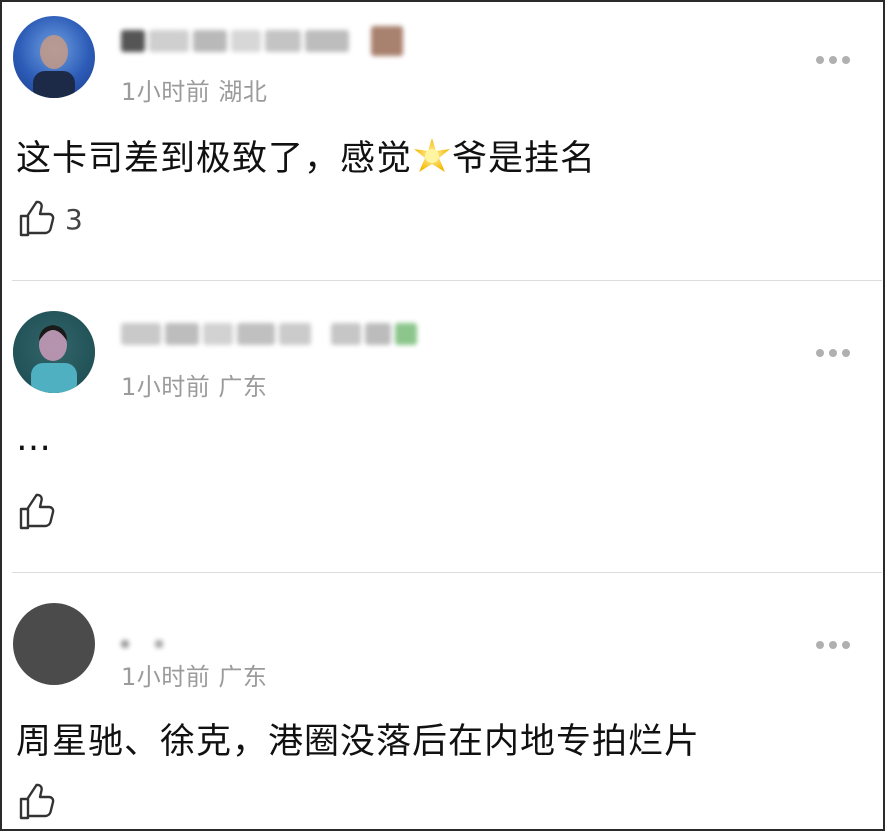 The width and height of the screenshot is (885, 831). I want to click on comment-text-part: 这卡司差到极致了，感觉, so click(214, 159).